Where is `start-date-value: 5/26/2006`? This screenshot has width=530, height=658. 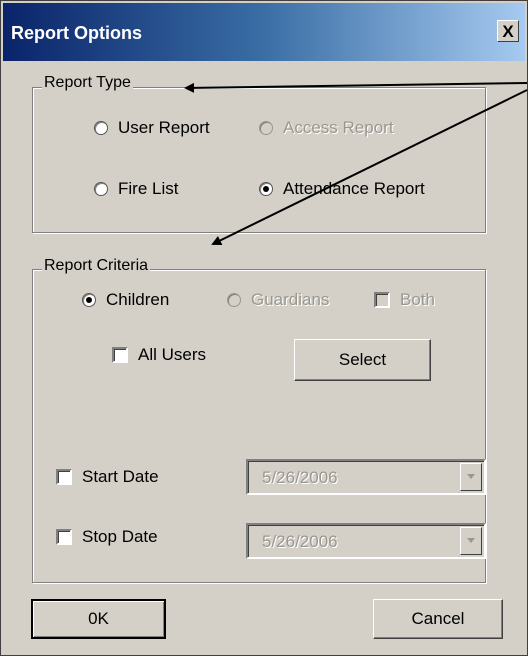
start-date-value: 5/26/2006 is located at coordinates (300, 477).